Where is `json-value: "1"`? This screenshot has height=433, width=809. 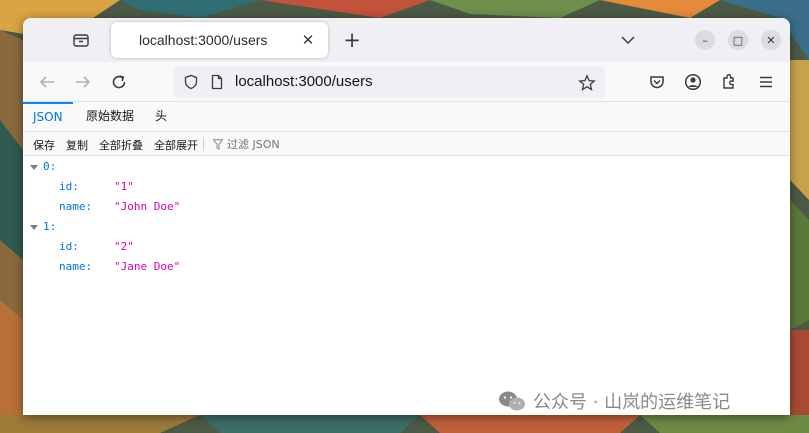 json-value: "1" is located at coordinates (124, 186).